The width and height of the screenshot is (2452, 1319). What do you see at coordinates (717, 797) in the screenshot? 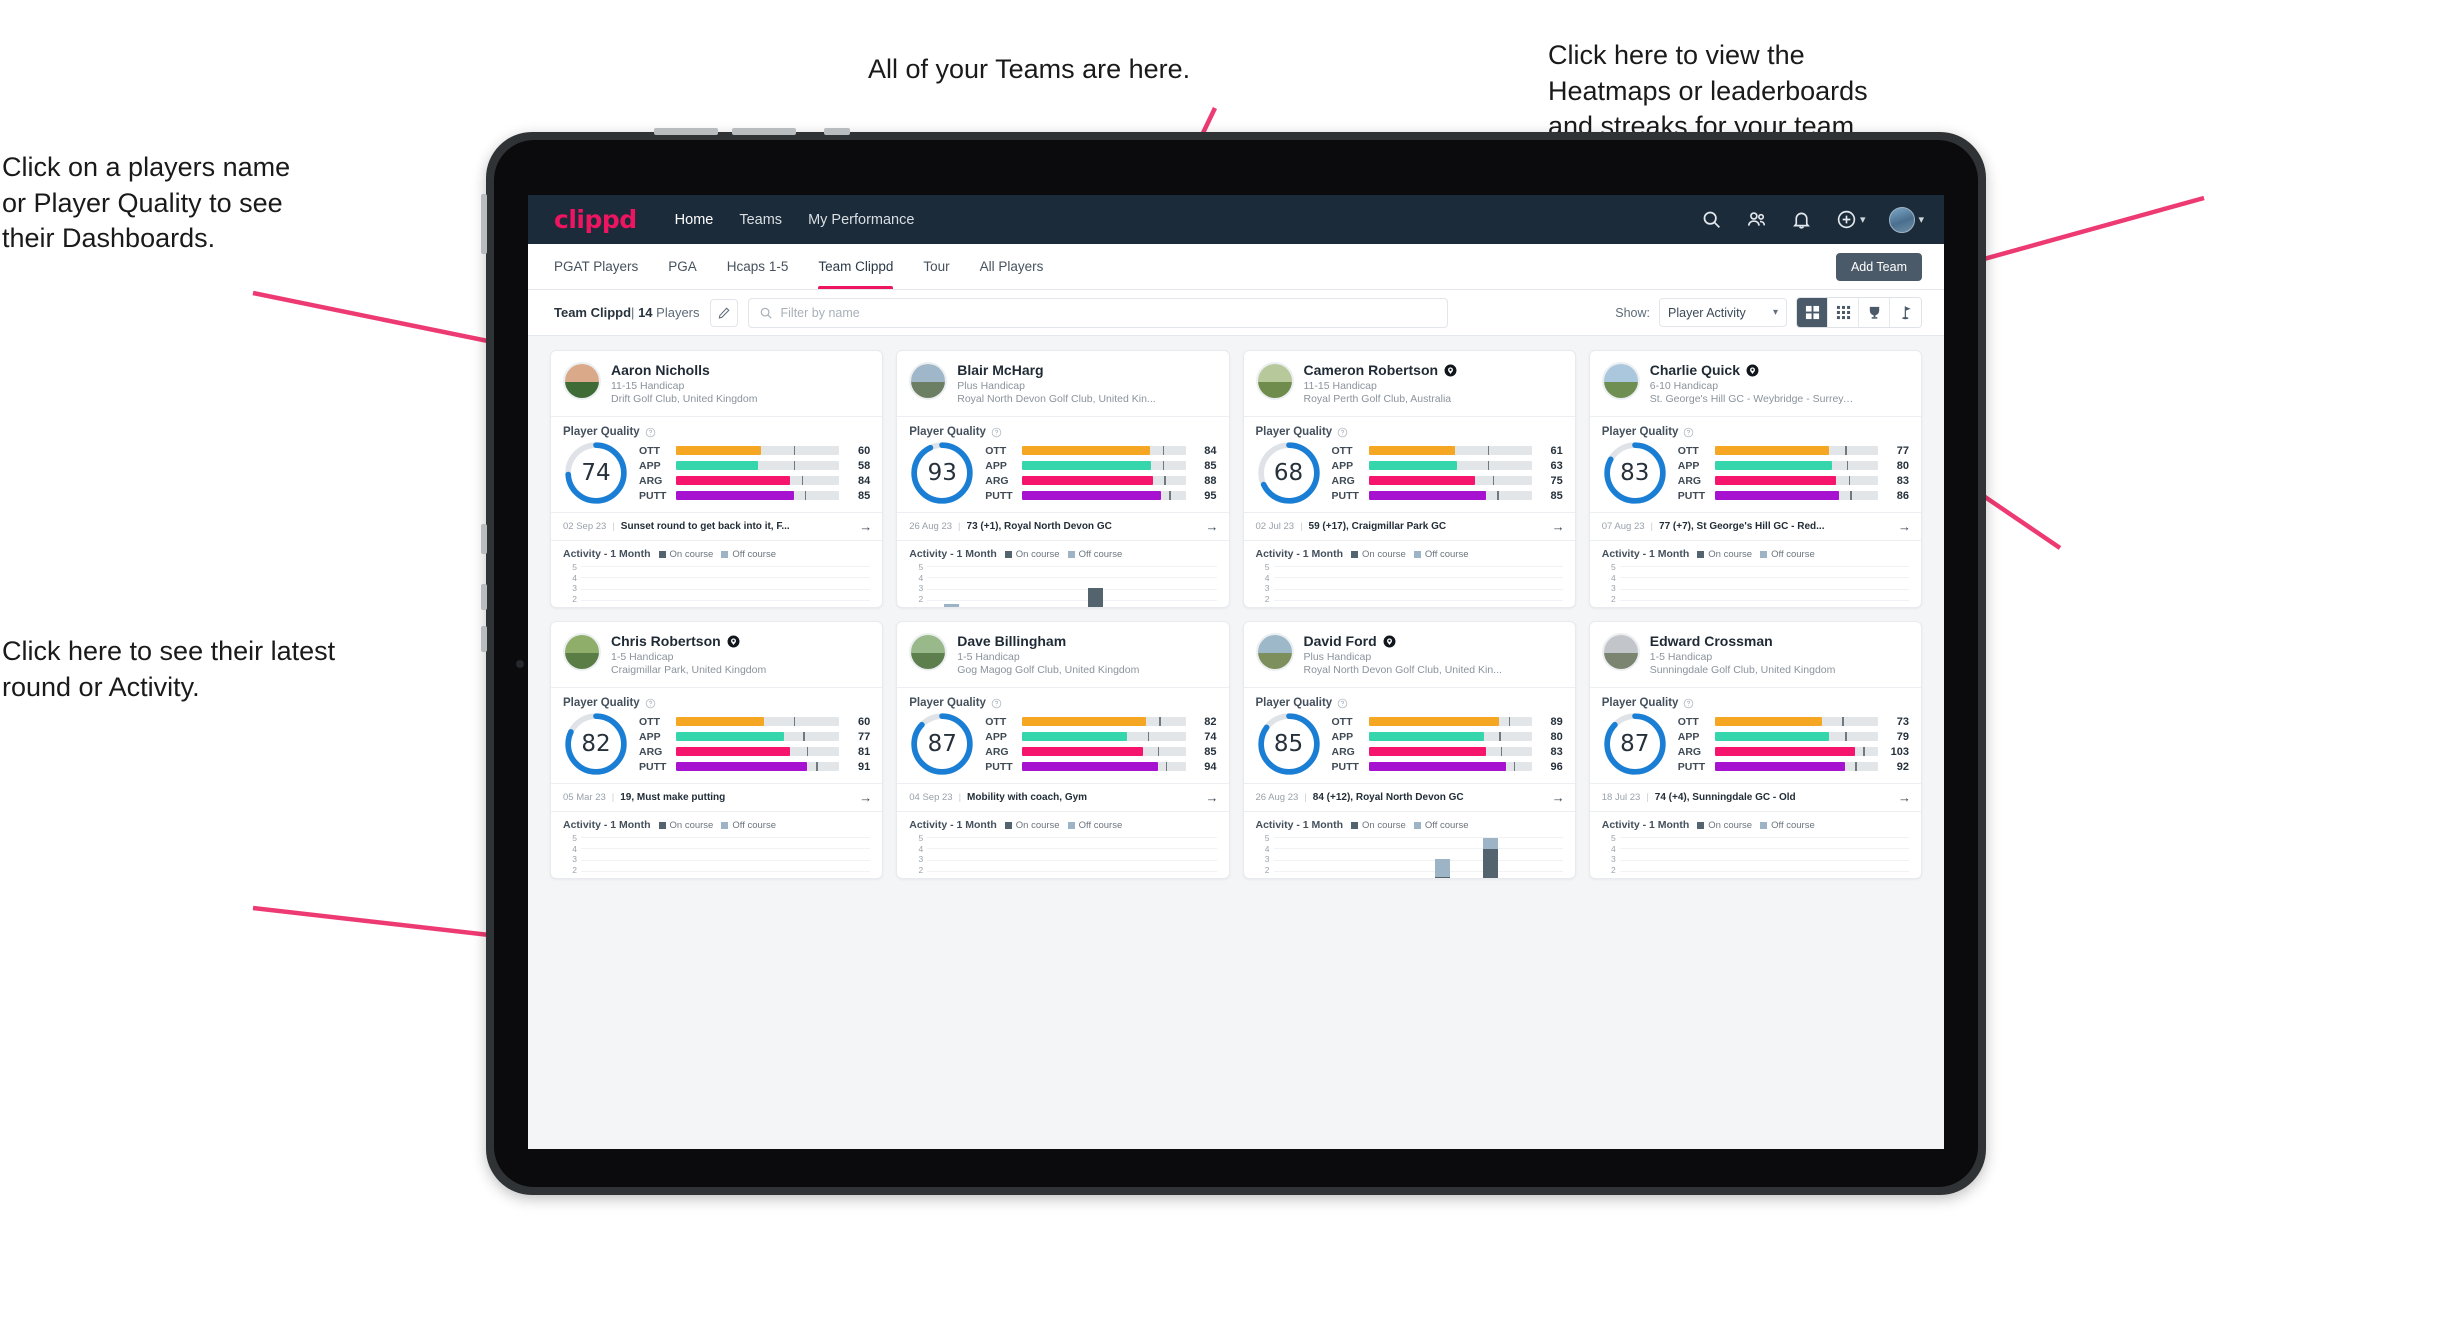
I see `latest-round-row: 05 Mar 23 | 19, Must make putting →` at bounding box center [717, 797].